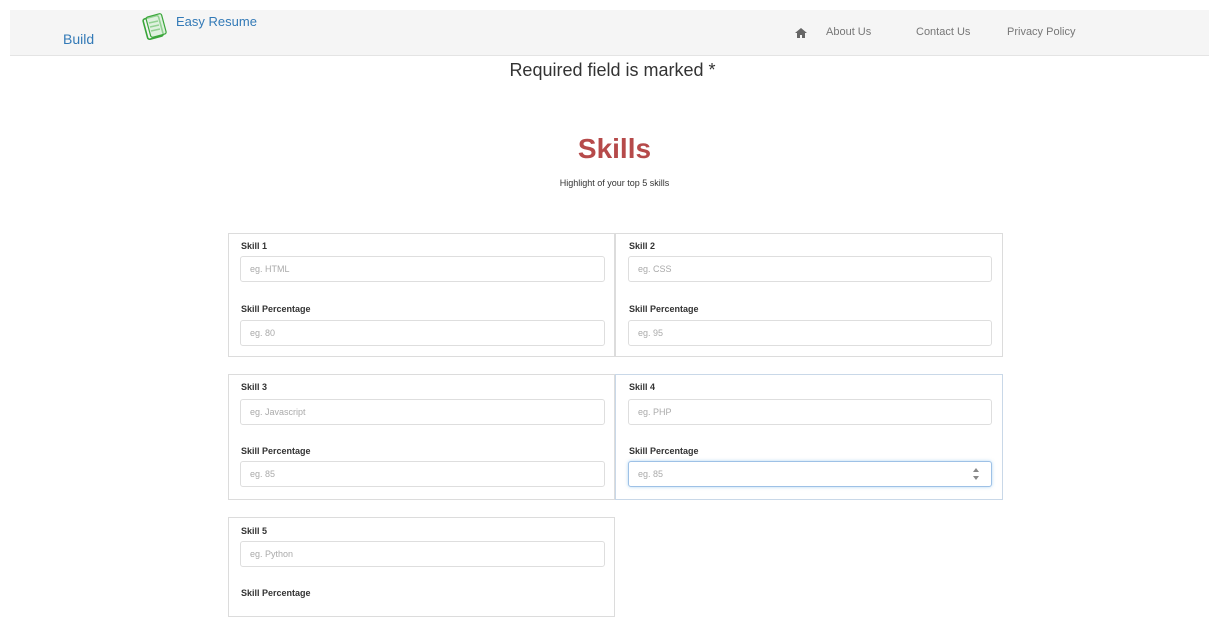 This screenshot has width=1209, height=617. I want to click on section-title: Skills, so click(614, 148).